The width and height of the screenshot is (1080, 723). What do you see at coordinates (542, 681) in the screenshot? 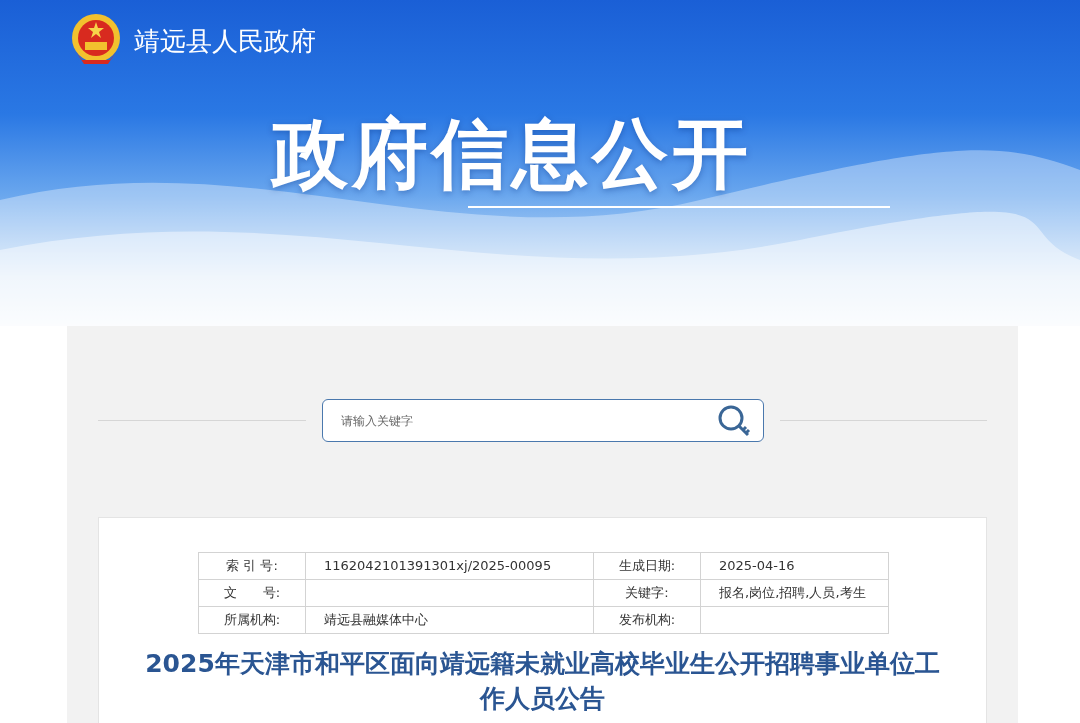
I see `article-title: 2025年天津市和平区面向靖远籍未就业高校毕业生公开招聘事业单位工作人员公告` at bounding box center [542, 681].